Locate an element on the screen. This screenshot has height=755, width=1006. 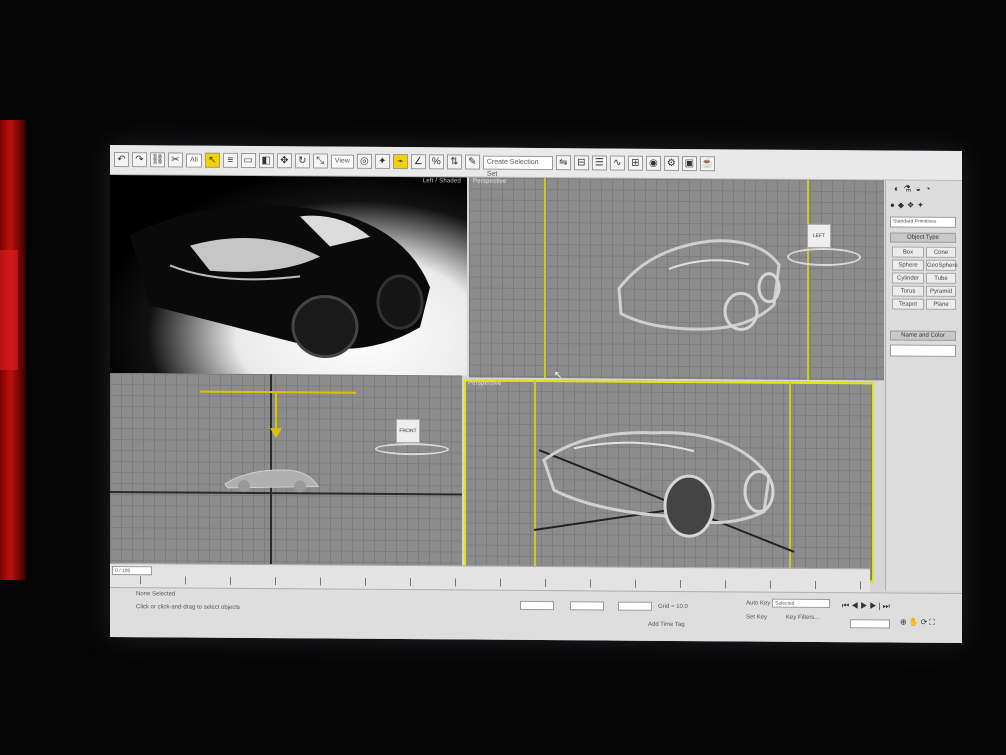
create-geosphere-button: GeoSphere is located at coordinates (942, 265).